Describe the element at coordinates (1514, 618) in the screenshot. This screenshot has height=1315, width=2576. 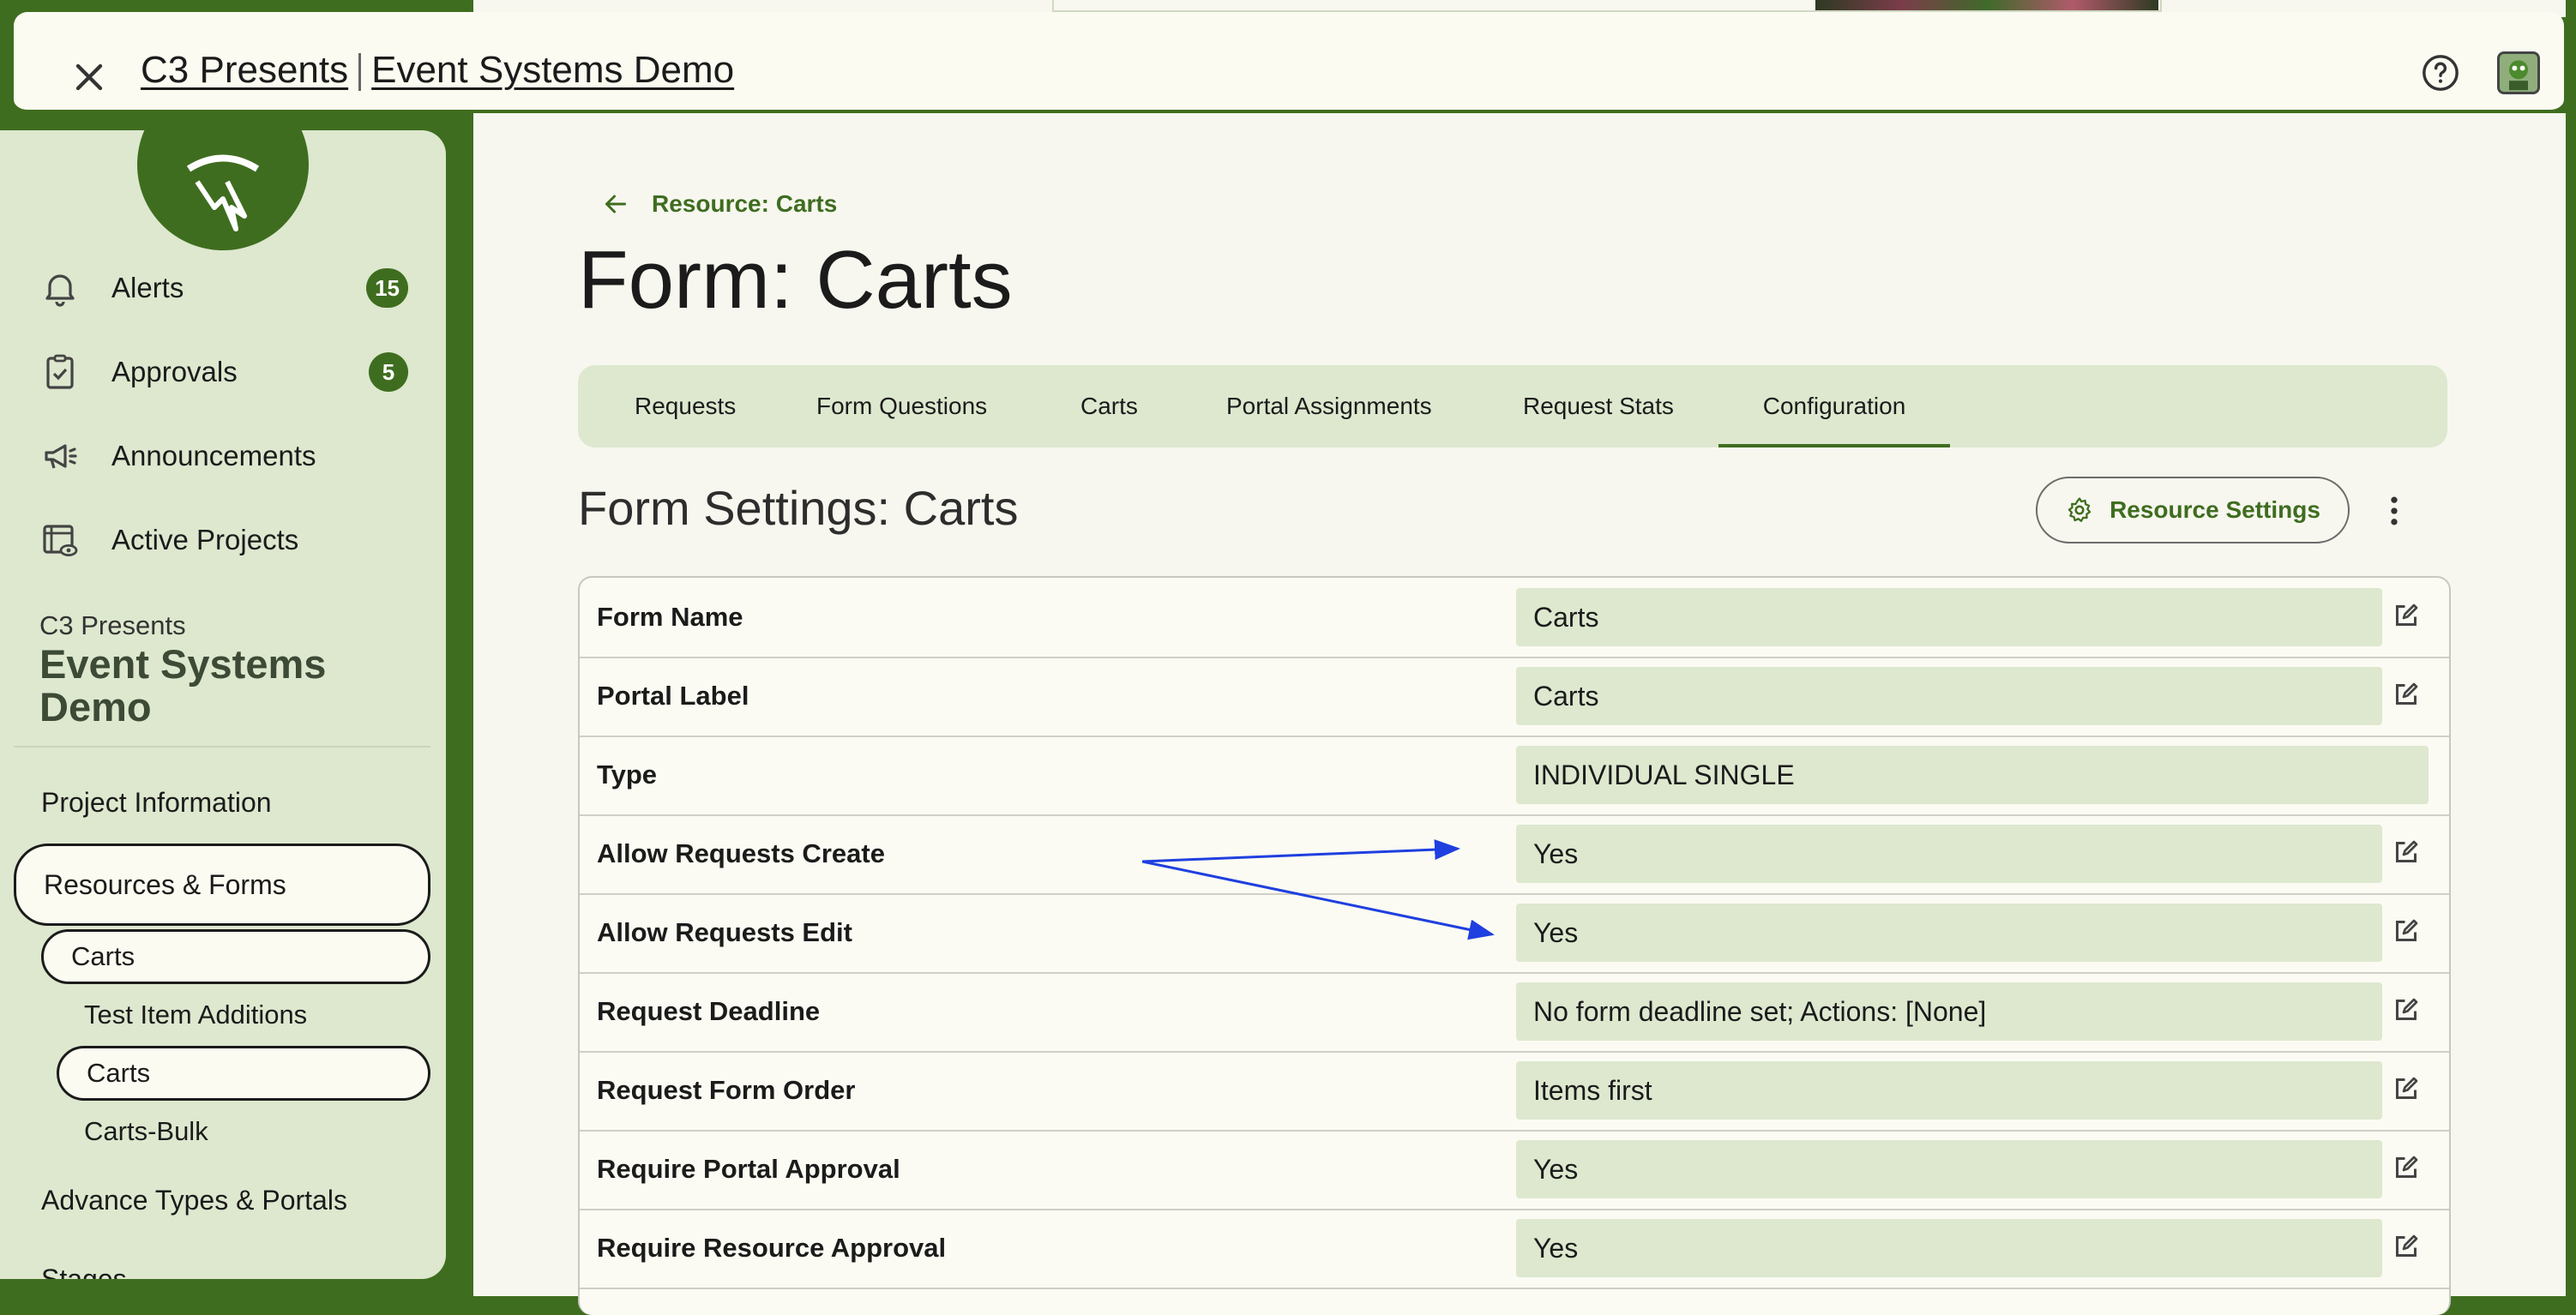
I see `settings-row-form-name: Form Name Carts` at that location.